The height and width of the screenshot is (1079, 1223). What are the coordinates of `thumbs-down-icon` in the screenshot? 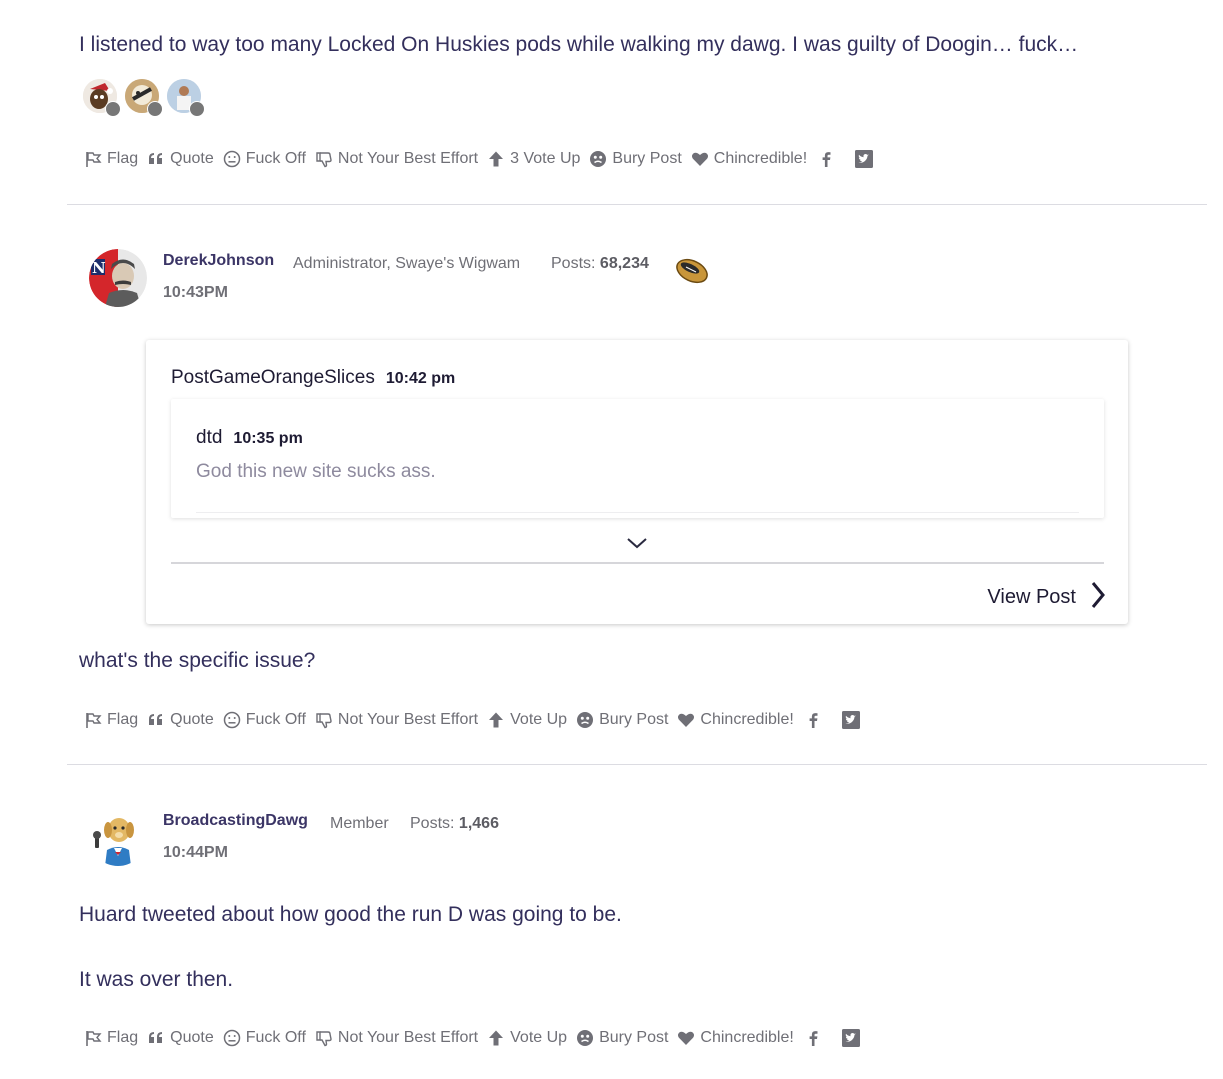 It's located at (324, 720).